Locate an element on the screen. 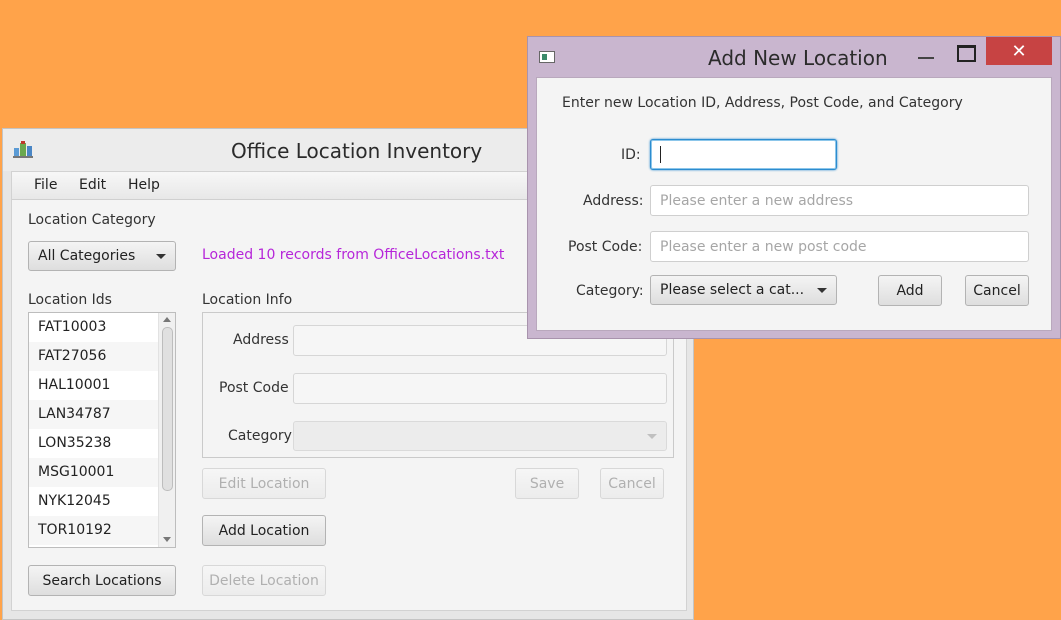 The height and width of the screenshot is (620, 1061). category-label: Category is located at coordinates (260, 436).